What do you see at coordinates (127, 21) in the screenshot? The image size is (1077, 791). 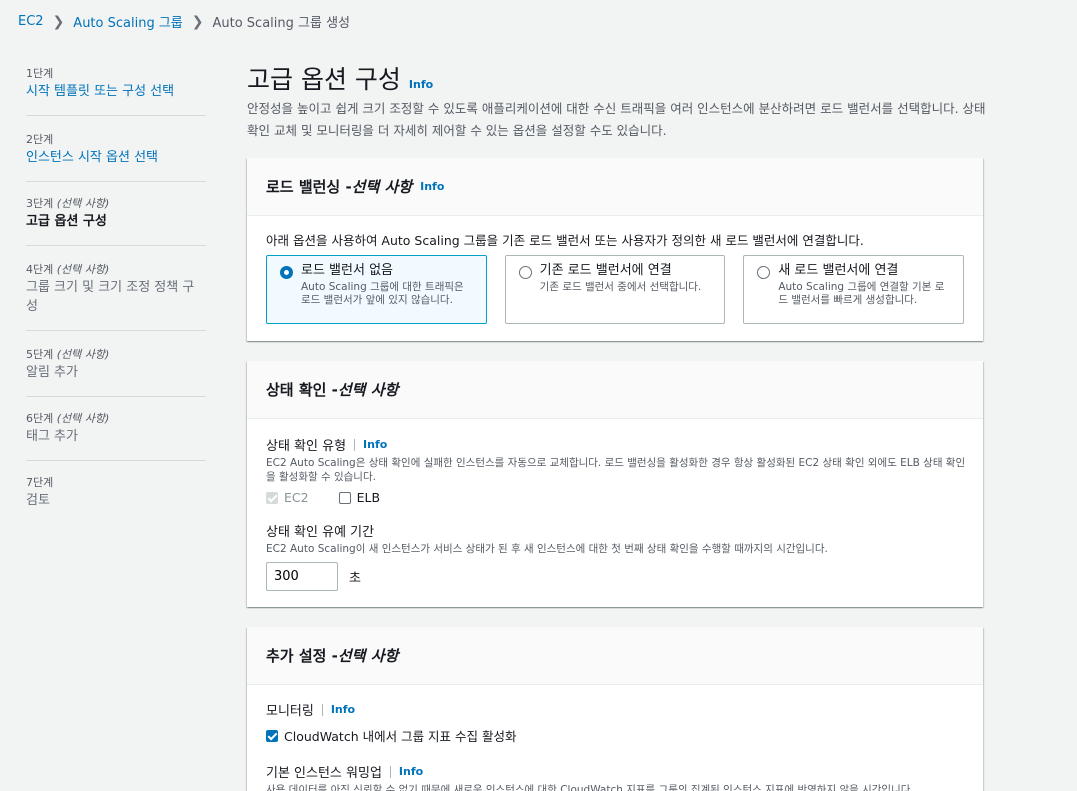 I see `breadcrumb-auto-scaling-groups: Auto Scaling 그룹` at bounding box center [127, 21].